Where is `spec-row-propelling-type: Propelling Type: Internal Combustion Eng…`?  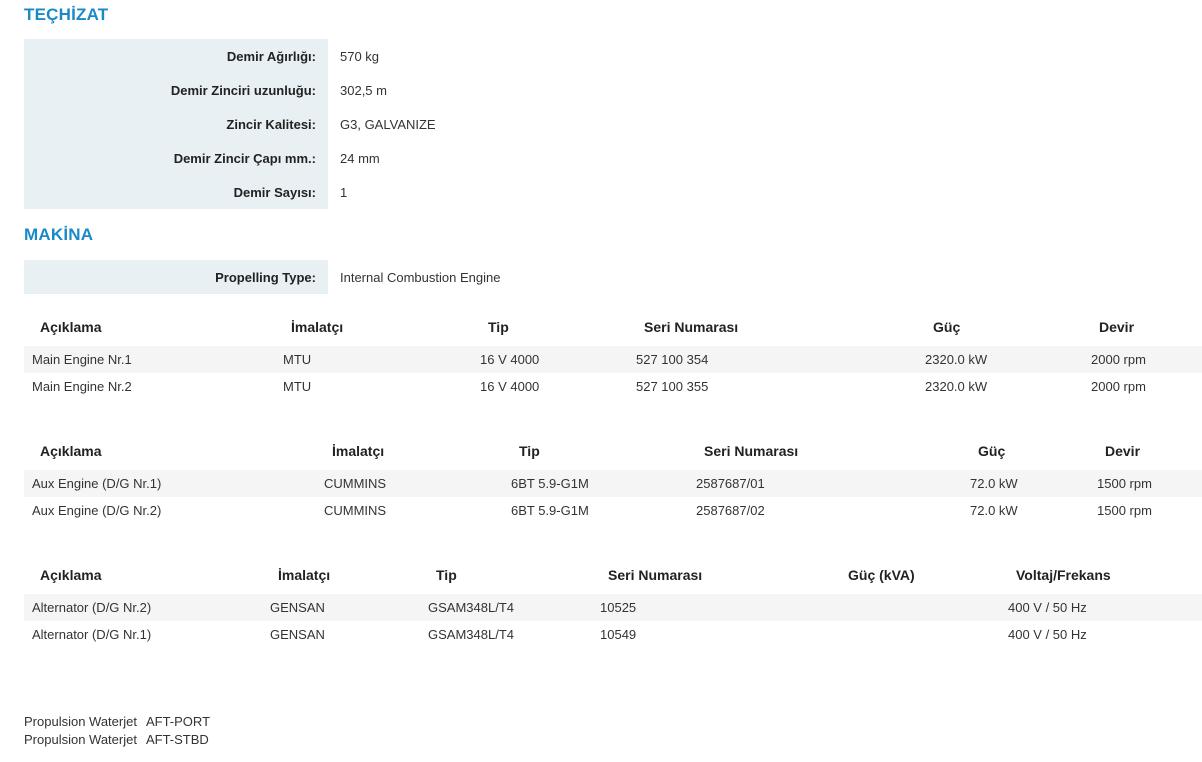
spec-row-propelling-type: Propelling Type: Internal Combustion Eng… is located at coordinates (613, 277).